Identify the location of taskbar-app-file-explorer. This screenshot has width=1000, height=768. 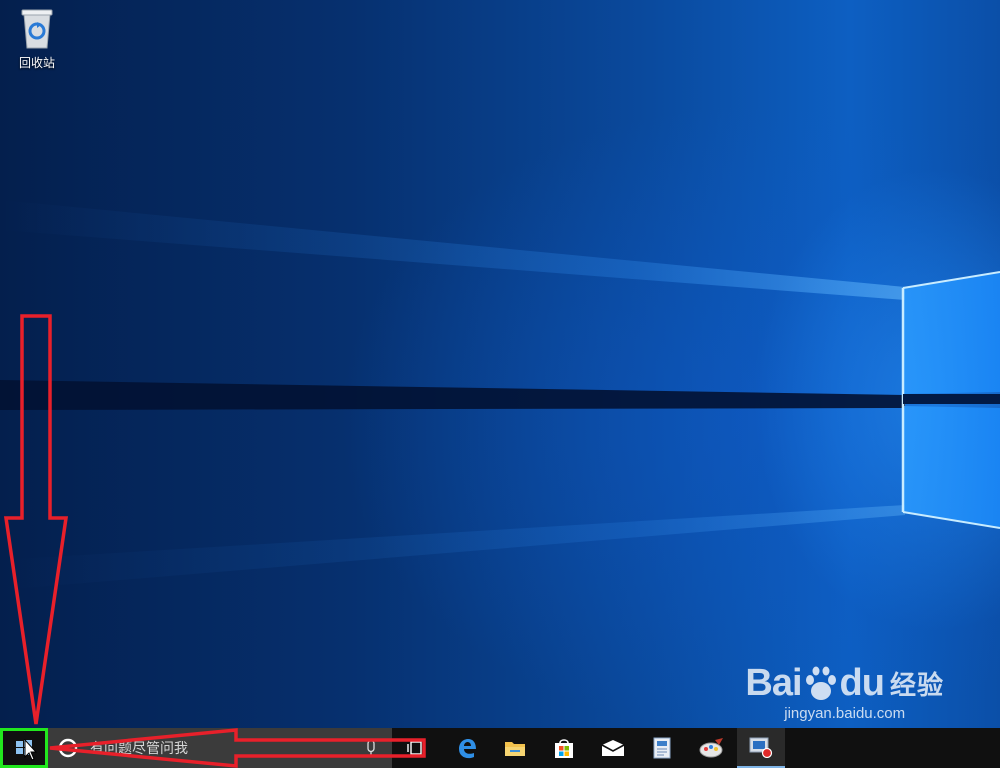
(515, 748).